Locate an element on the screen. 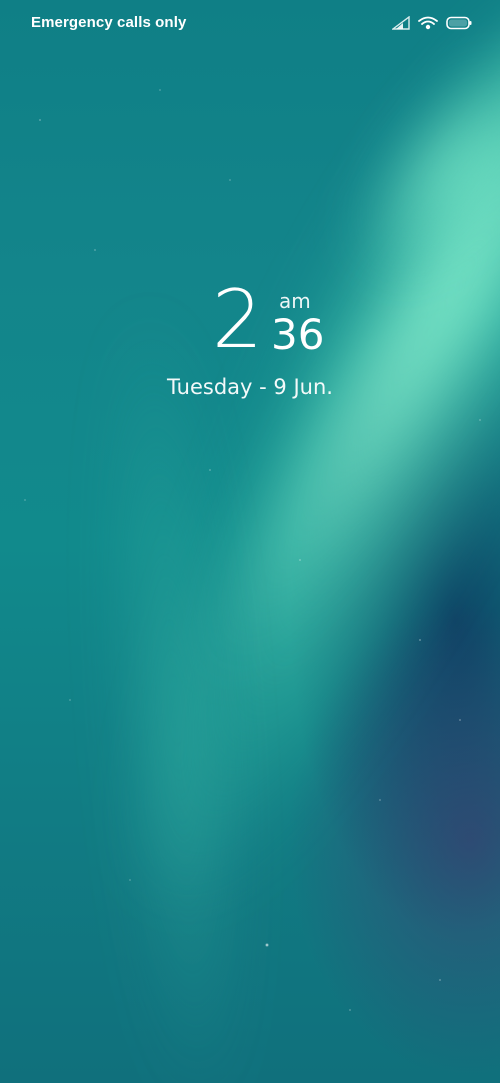  battery-icon is located at coordinates (459, 23).